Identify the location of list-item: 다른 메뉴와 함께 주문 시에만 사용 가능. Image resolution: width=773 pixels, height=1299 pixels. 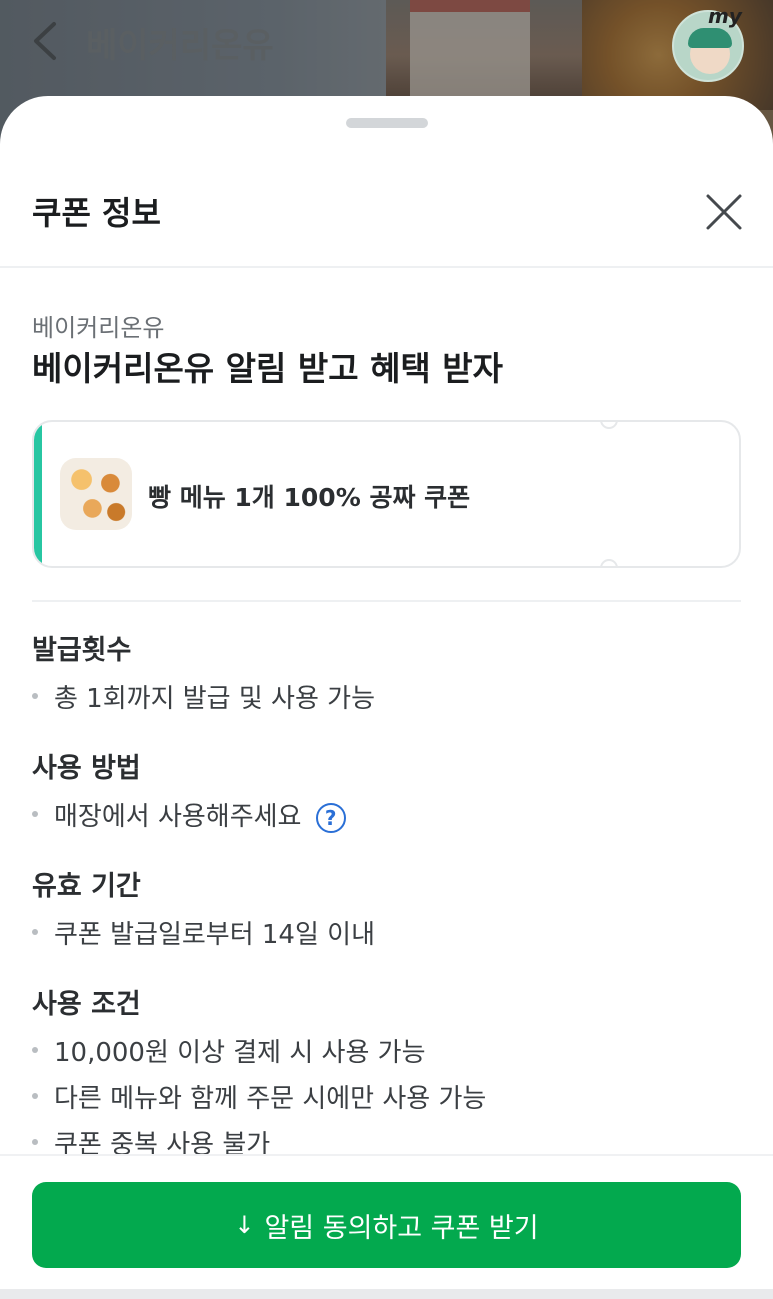
(259, 1096).